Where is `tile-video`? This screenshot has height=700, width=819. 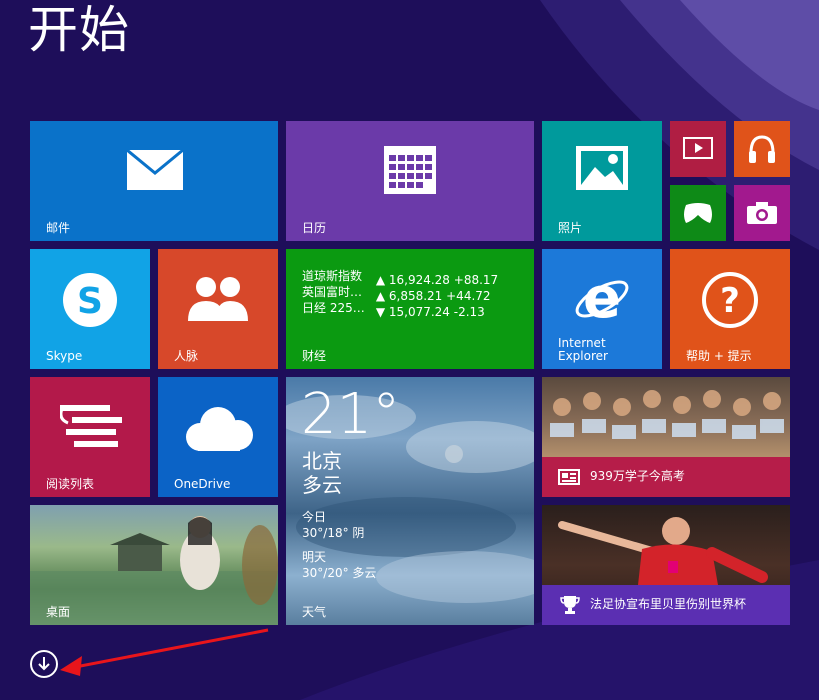
tile-video is located at coordinates (698, 149).